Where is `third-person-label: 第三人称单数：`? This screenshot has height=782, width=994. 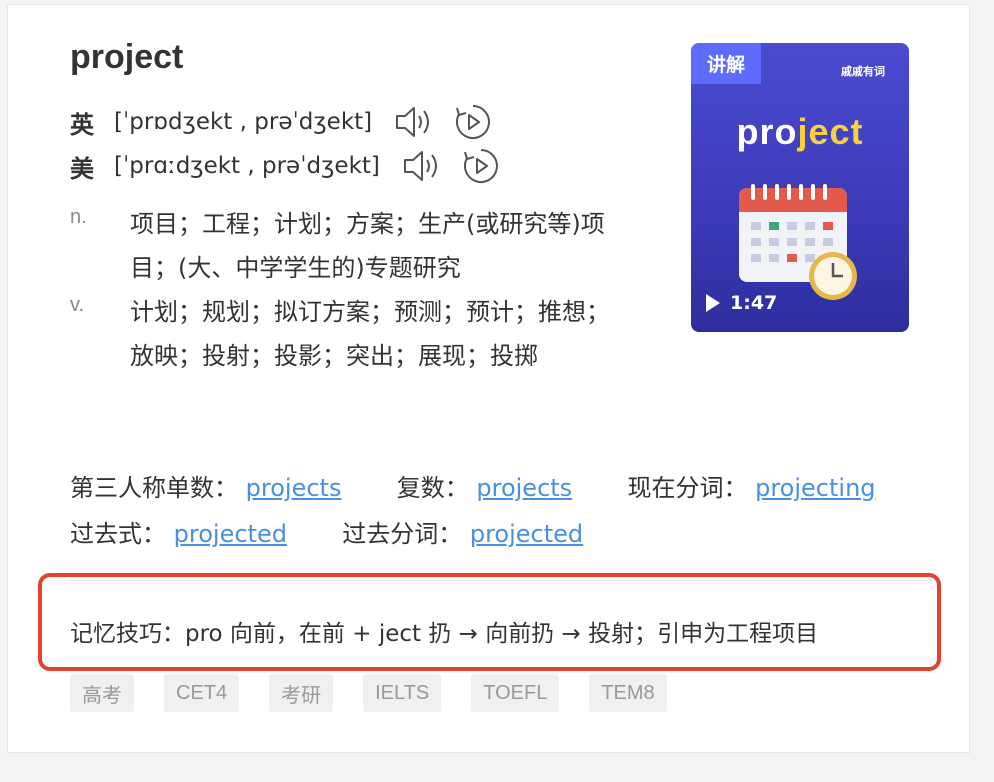 third-person-label: 第三人称单数： is located at coordinates (154, 488).